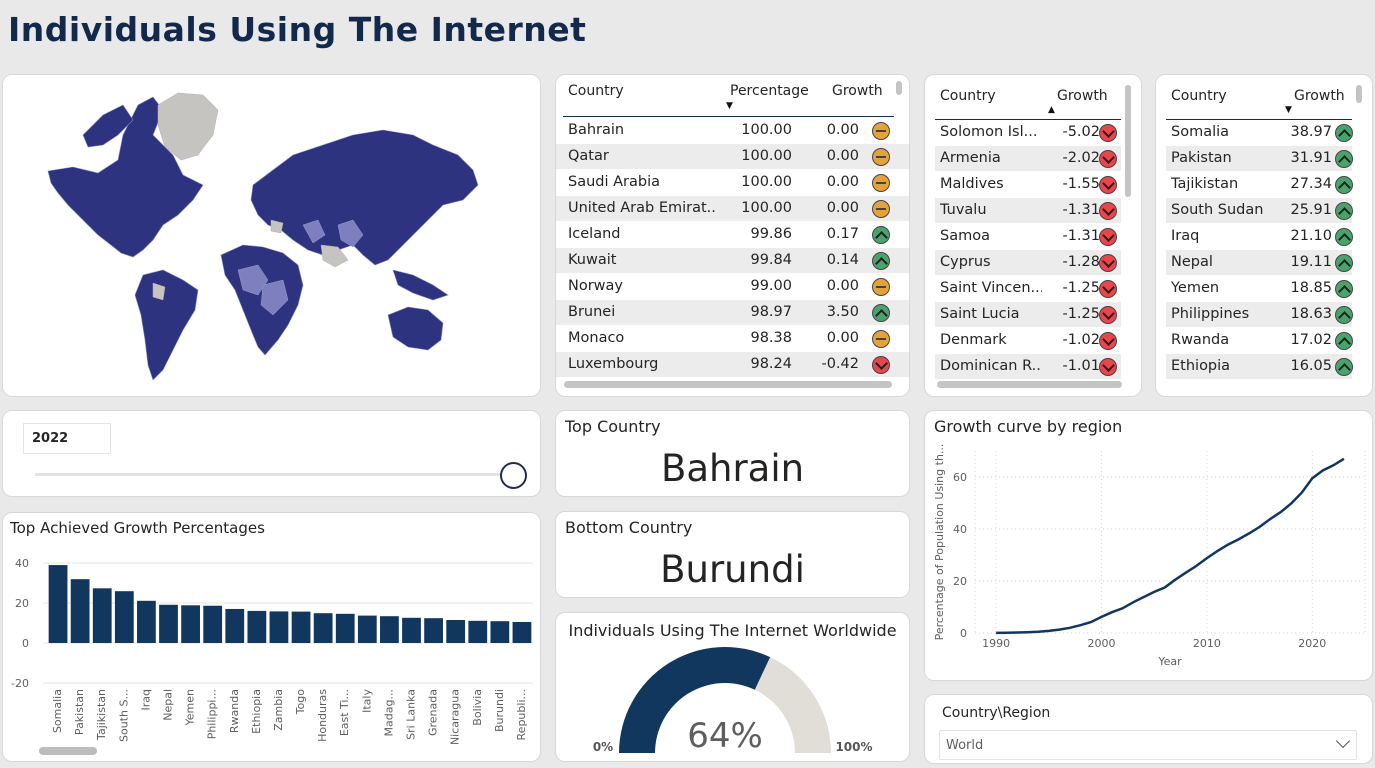 The height and width of the screenshot is (768, 1375). I want to click on column-header-percentage: Percentage, so click(769, 91).